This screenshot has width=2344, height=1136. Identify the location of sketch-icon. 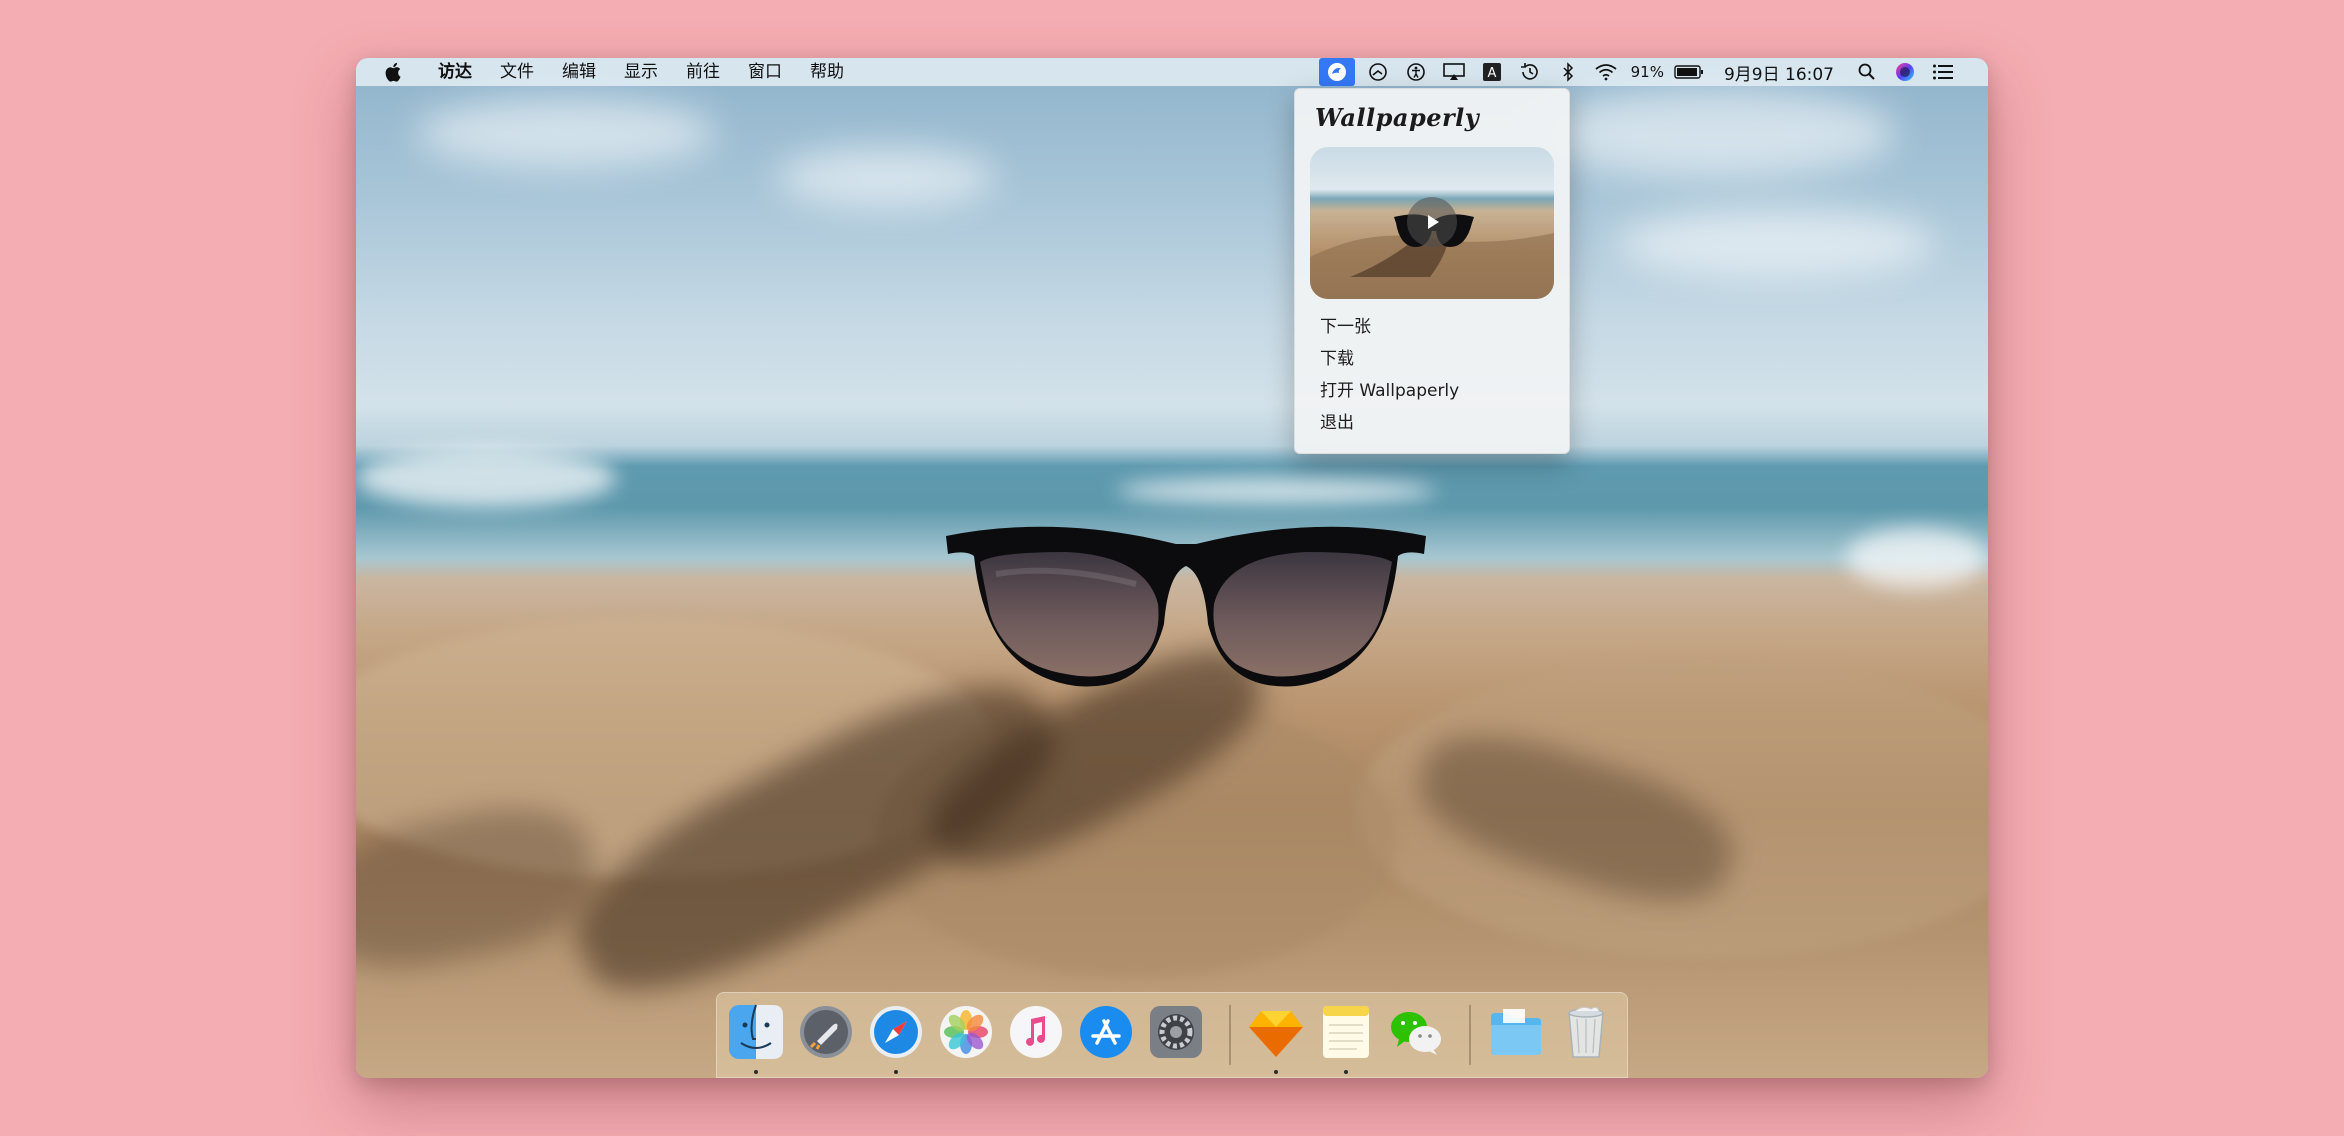
(1276, 1032).